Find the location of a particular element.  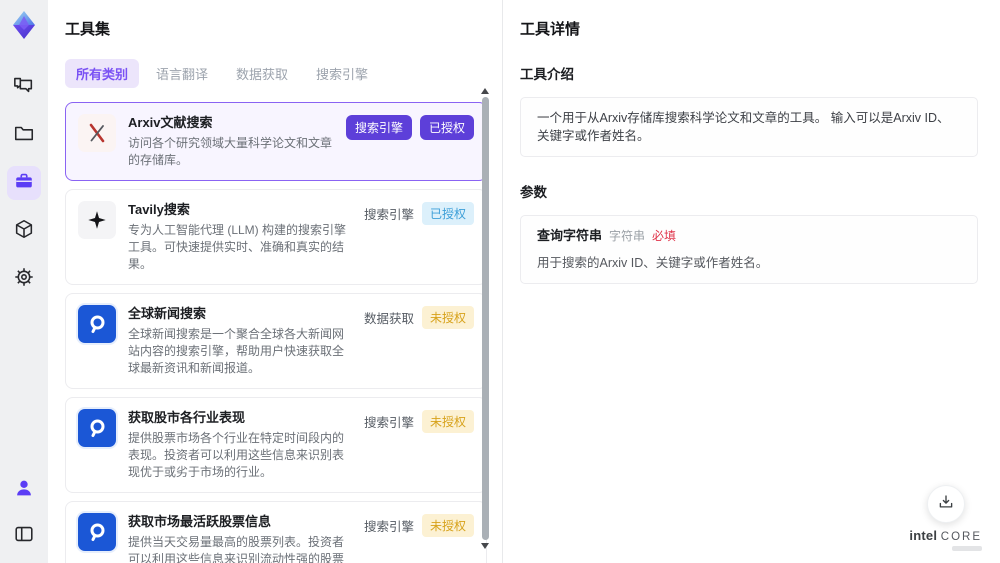

core-logo-text: CORE is located at coordinates (961, 537).